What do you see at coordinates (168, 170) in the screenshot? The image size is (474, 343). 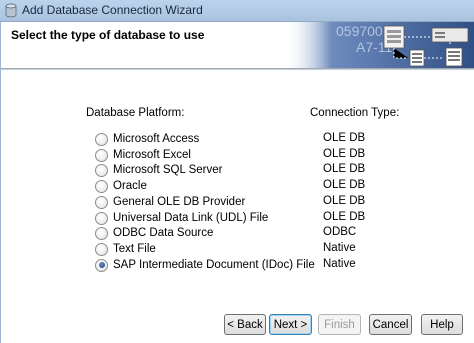 I see `platform-option-label: Microsoft SQL Server` at bounding box center [168, 170].